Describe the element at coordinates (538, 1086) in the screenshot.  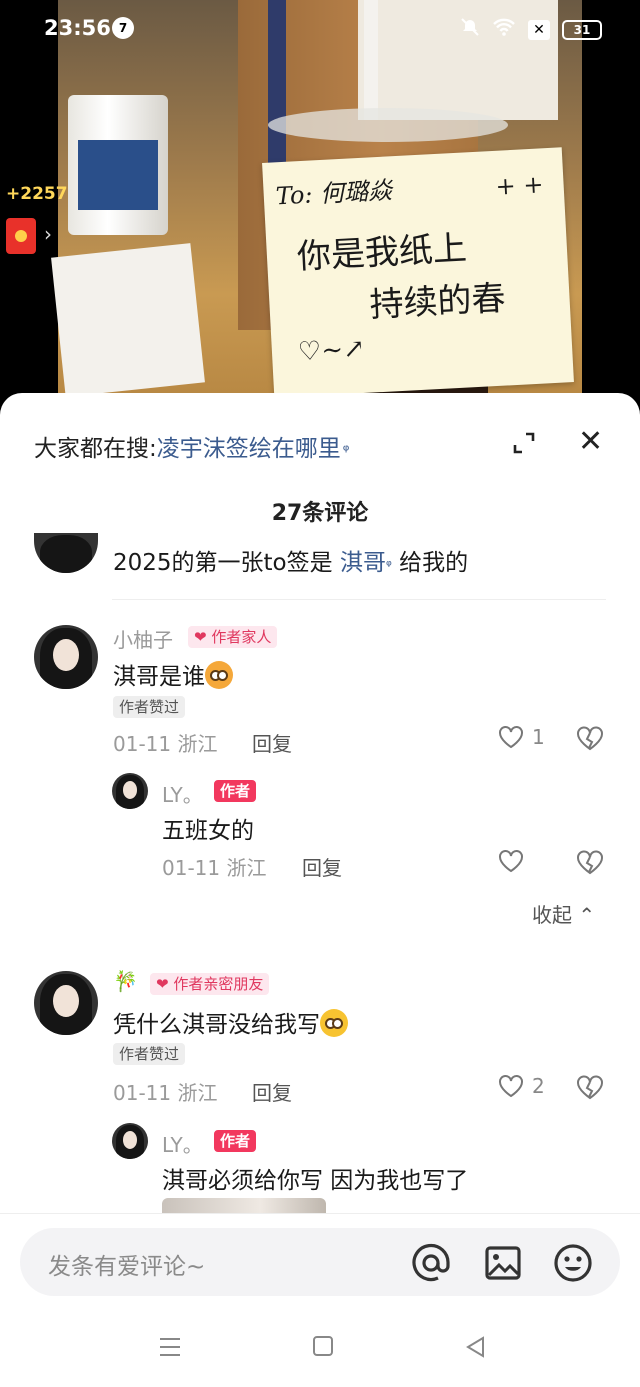
I see `like-count: 2` at that location.